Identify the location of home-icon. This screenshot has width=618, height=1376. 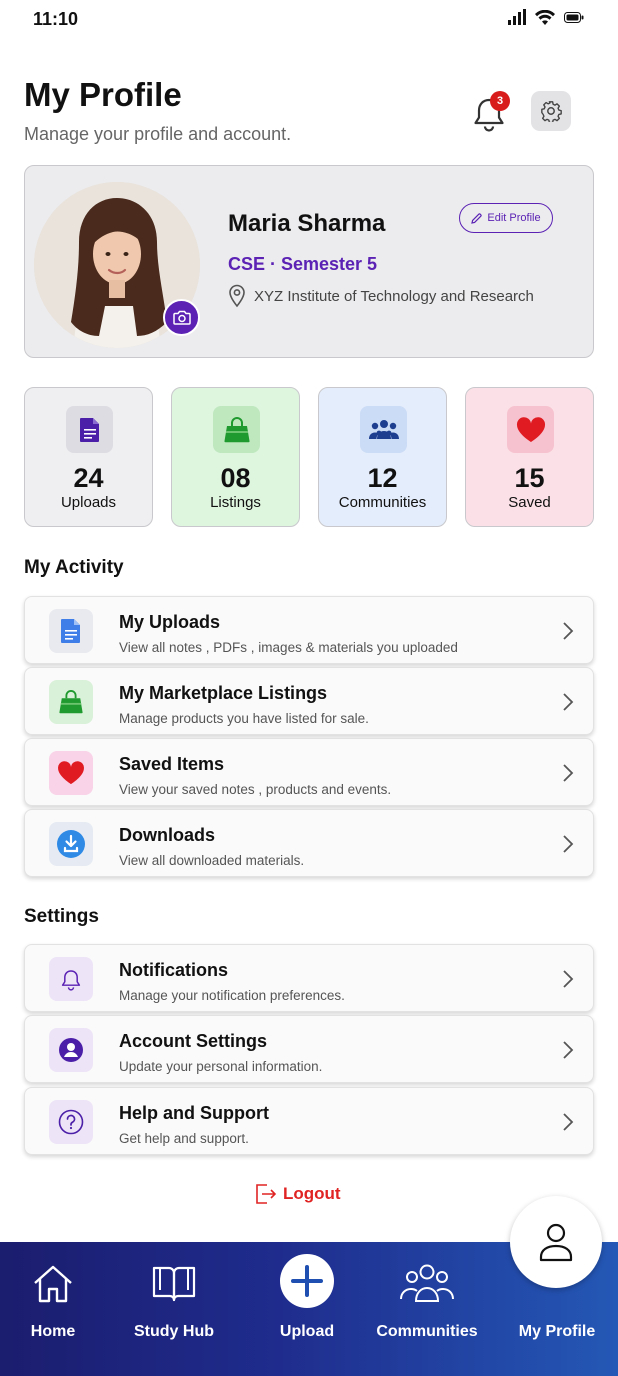
(53, 1284).